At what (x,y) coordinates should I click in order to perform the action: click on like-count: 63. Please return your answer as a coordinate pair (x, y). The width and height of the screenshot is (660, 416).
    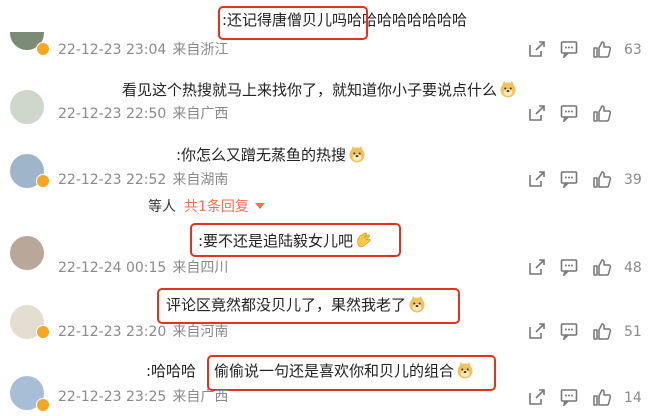
    Looking at the image, I should click on (633, 50).